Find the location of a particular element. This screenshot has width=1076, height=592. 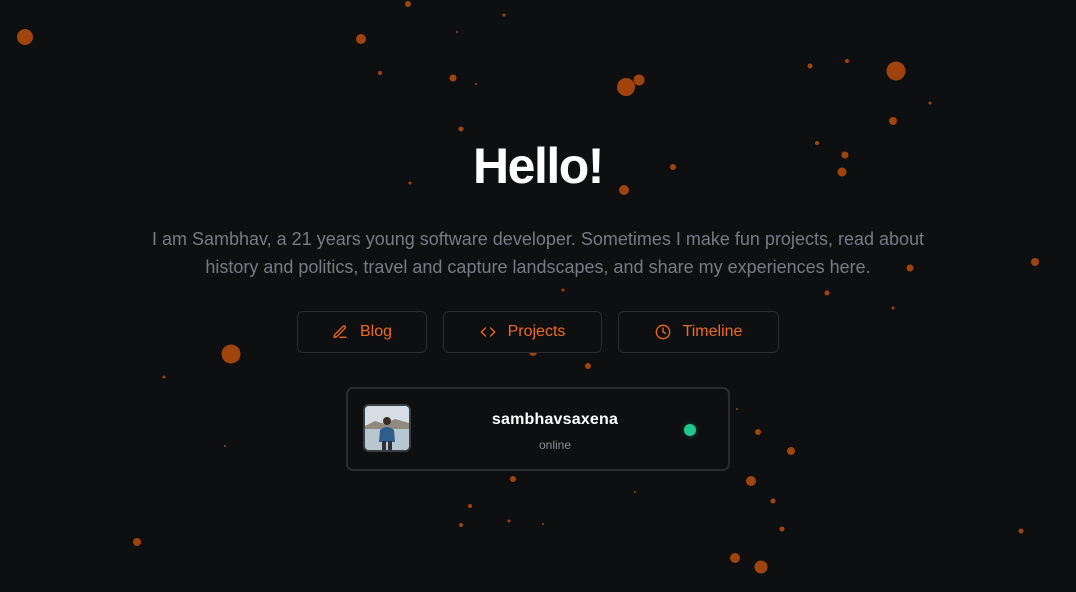

profile-username: sambhavsaxena is located at coordinates (555, 419).